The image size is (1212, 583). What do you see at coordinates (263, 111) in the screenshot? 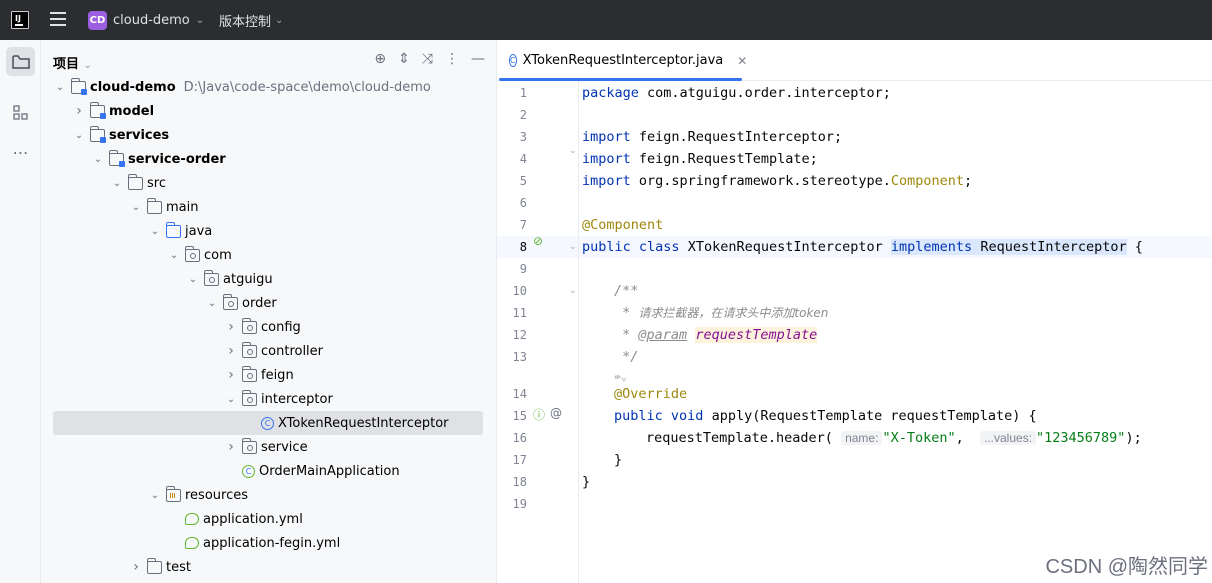
I see `tree-item: › model` at bounding box center [263, 111].